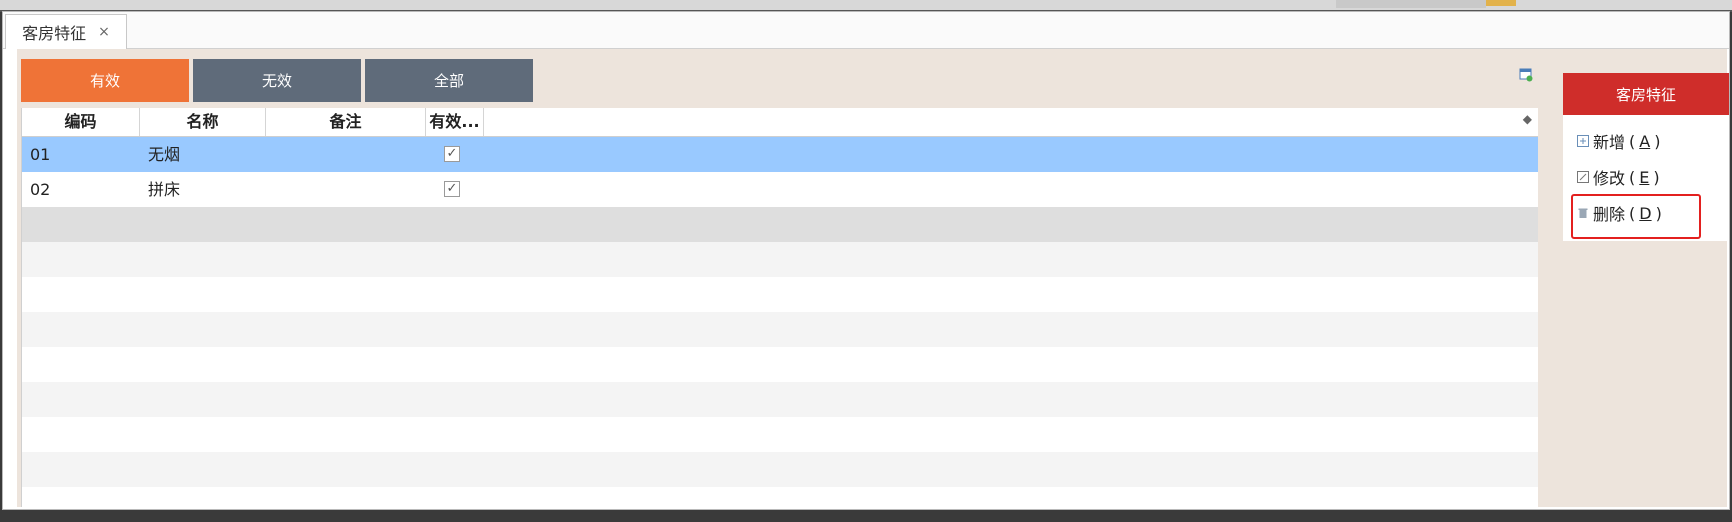  What do you see at coordinates (40, 154) in the screenshot?
I see `cell-code: 01` at bounding box center [40, 154].